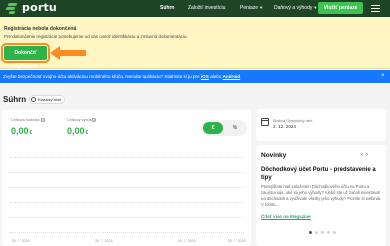 Image resolution: width=390 pixels, height=246 pixels. Describe the element at coordinates (167, 8) in the screenshot. I see `nav-suhrn: Súhrn` at that location.